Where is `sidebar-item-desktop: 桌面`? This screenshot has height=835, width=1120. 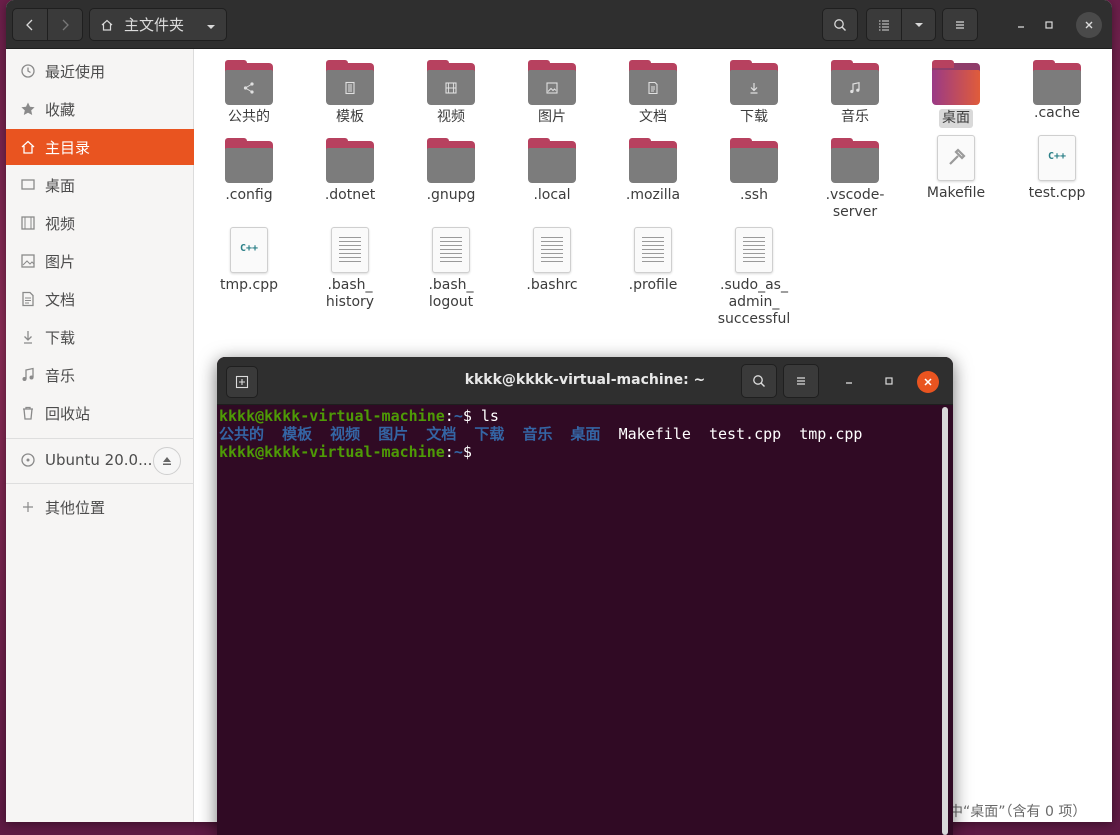
sidebar-item-desktop: 桌面 is located at coordinates (100, 185).